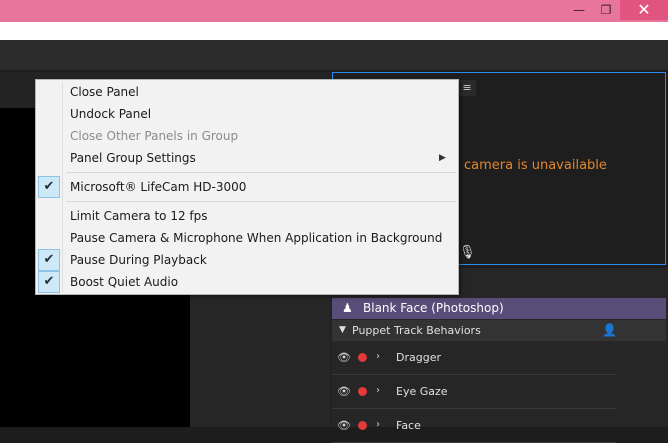  What do you see at coordinates (474, 426) in the screenshot?
I see `behavior-row: 👁 › Face` at bounding box center [474, 426].